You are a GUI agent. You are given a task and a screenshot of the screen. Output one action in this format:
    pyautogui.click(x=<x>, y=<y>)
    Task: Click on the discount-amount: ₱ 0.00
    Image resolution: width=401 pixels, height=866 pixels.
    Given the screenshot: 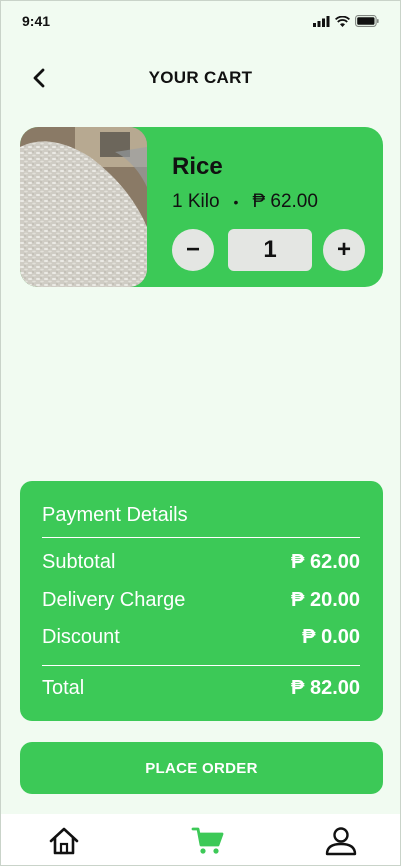 What is the action you would take?
    pyautogui.click(x=331, y=637)
    